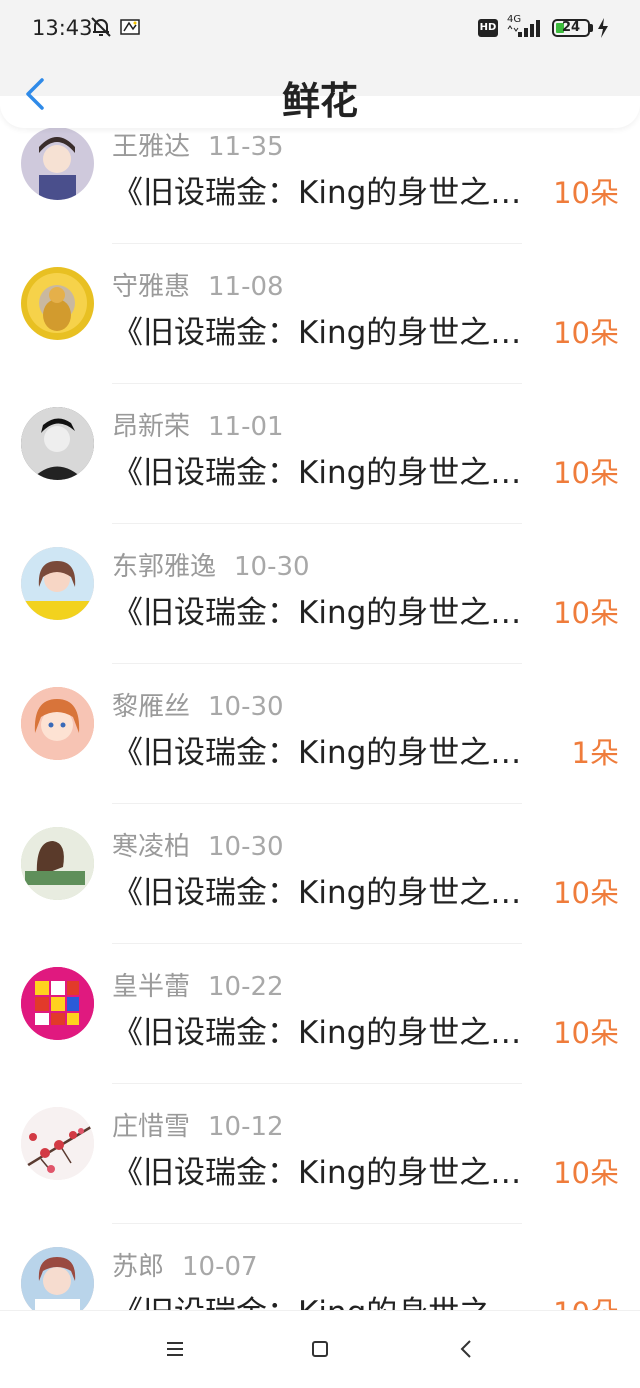 The width and height of the screenshot is (640, 1388). What do you see at coordinates (320, 28) in the screenshot?
I see `status-bar: 13:43 HD 4G 24` at bounding box center [320, 28].